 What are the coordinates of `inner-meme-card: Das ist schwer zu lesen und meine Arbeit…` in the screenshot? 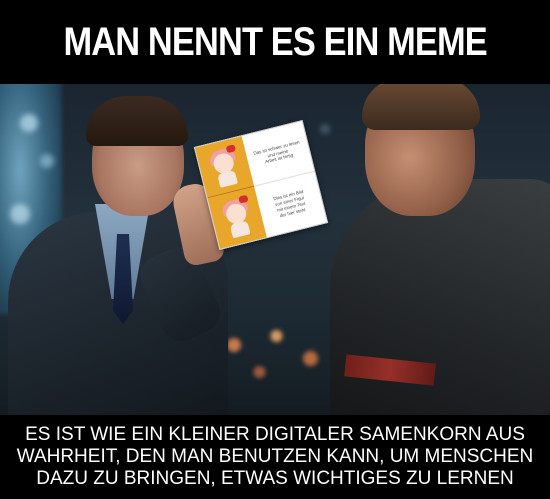 It's located at (261, 185).